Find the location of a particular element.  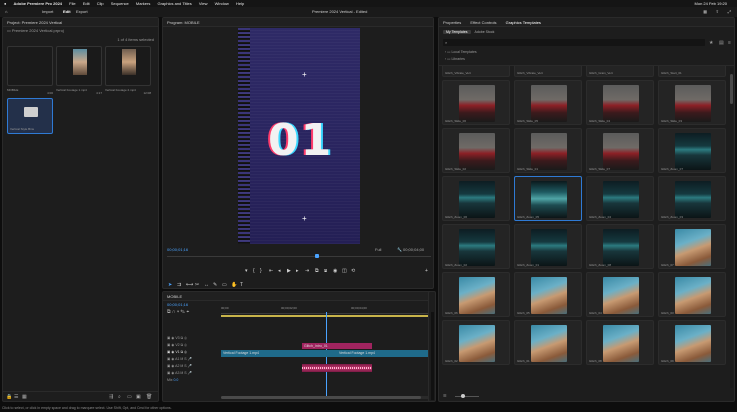

crosshair-bottom-icon: + is located at coordinates (304, 218).